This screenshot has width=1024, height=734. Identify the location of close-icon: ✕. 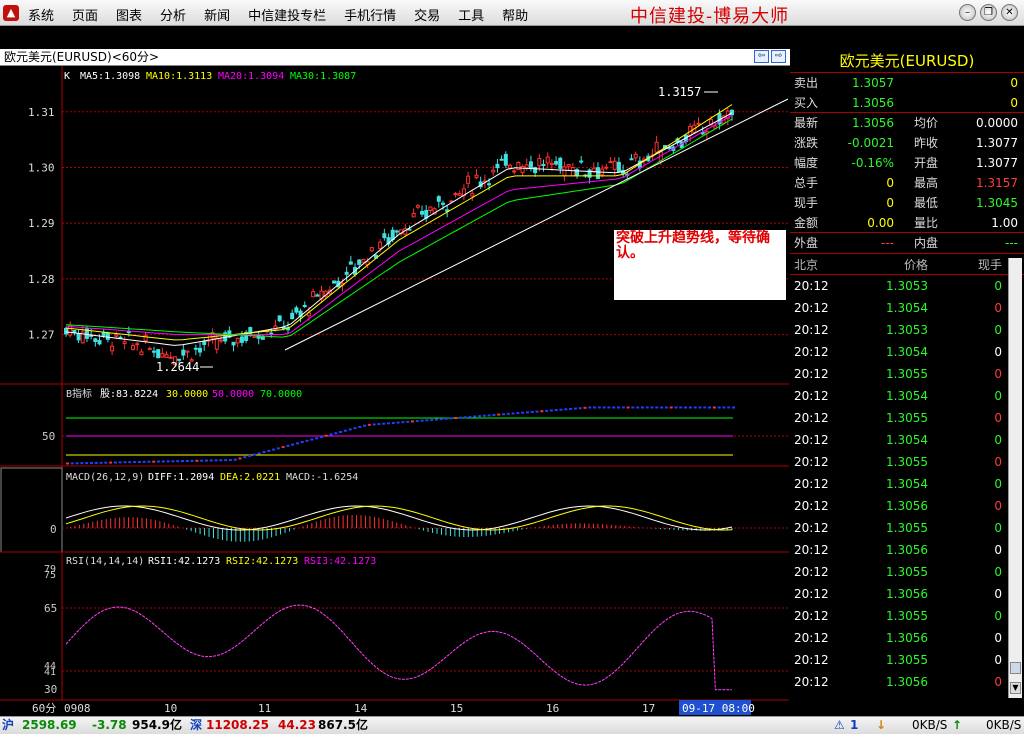
(1009, 12).